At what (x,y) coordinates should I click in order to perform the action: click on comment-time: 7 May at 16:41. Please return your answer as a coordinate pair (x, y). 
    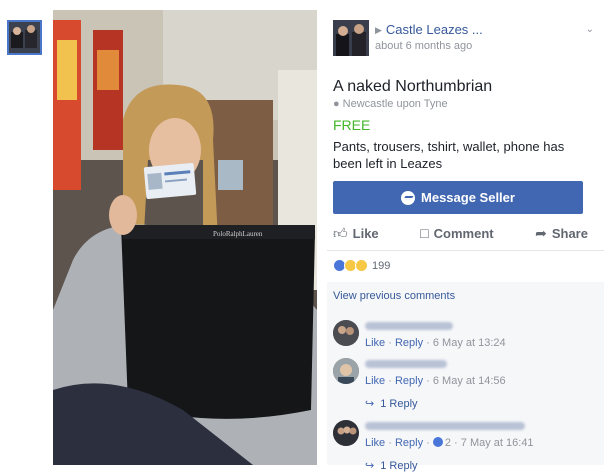
    Looking at the image, I should click on (497, 443).